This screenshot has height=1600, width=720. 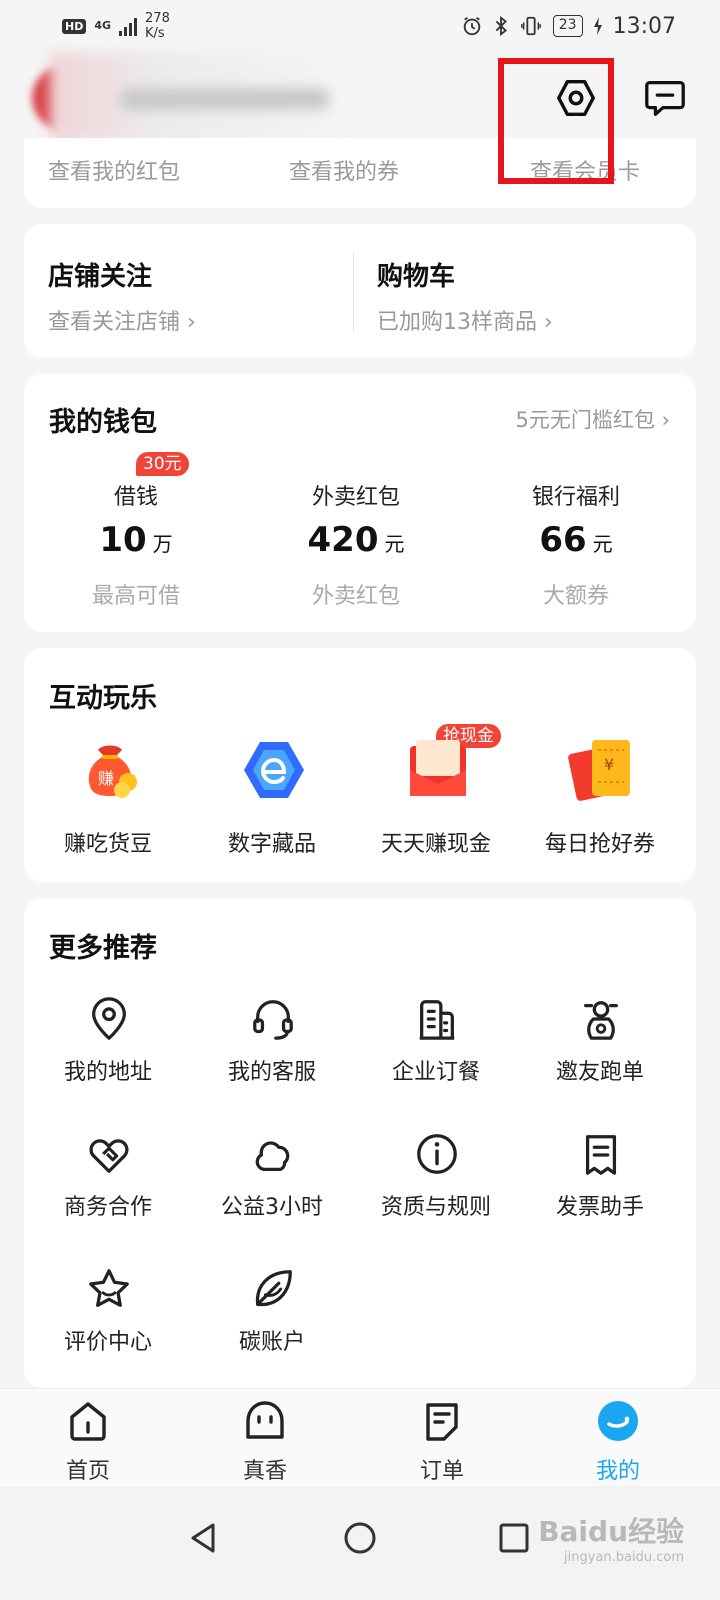 I want to click on watermark: Baidu经验 jingyan.baidu.com, so click(x=611, y=1537).